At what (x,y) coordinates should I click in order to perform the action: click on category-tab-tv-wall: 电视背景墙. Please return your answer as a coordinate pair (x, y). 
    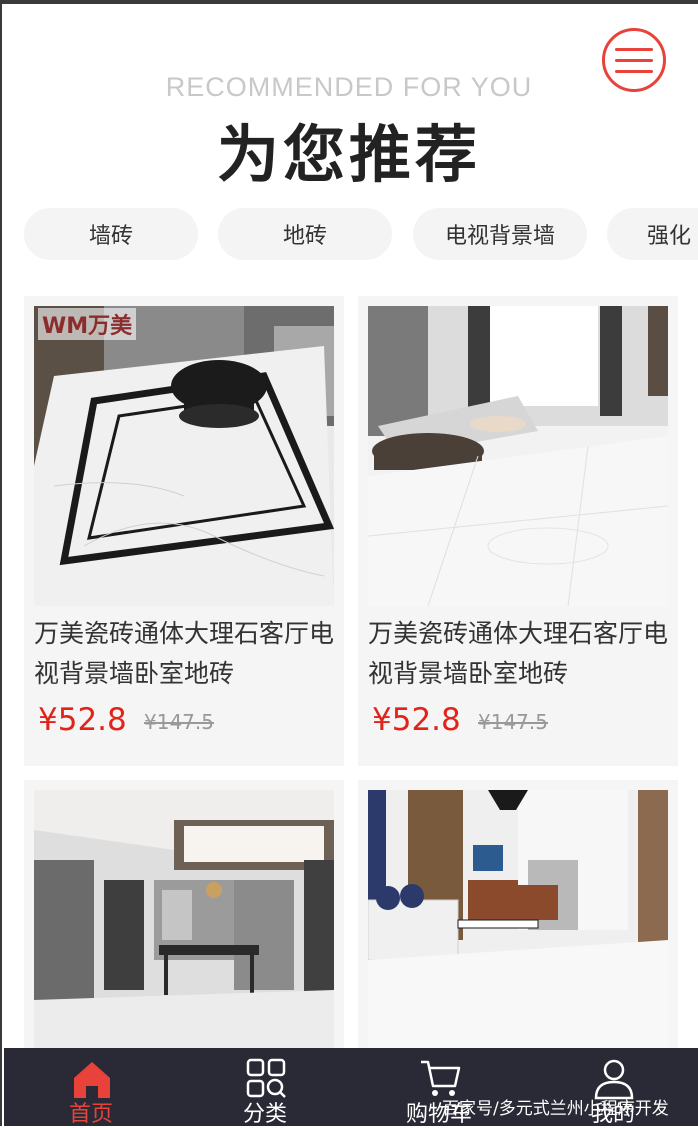
    Looking at the image, I should click on (500, 234).